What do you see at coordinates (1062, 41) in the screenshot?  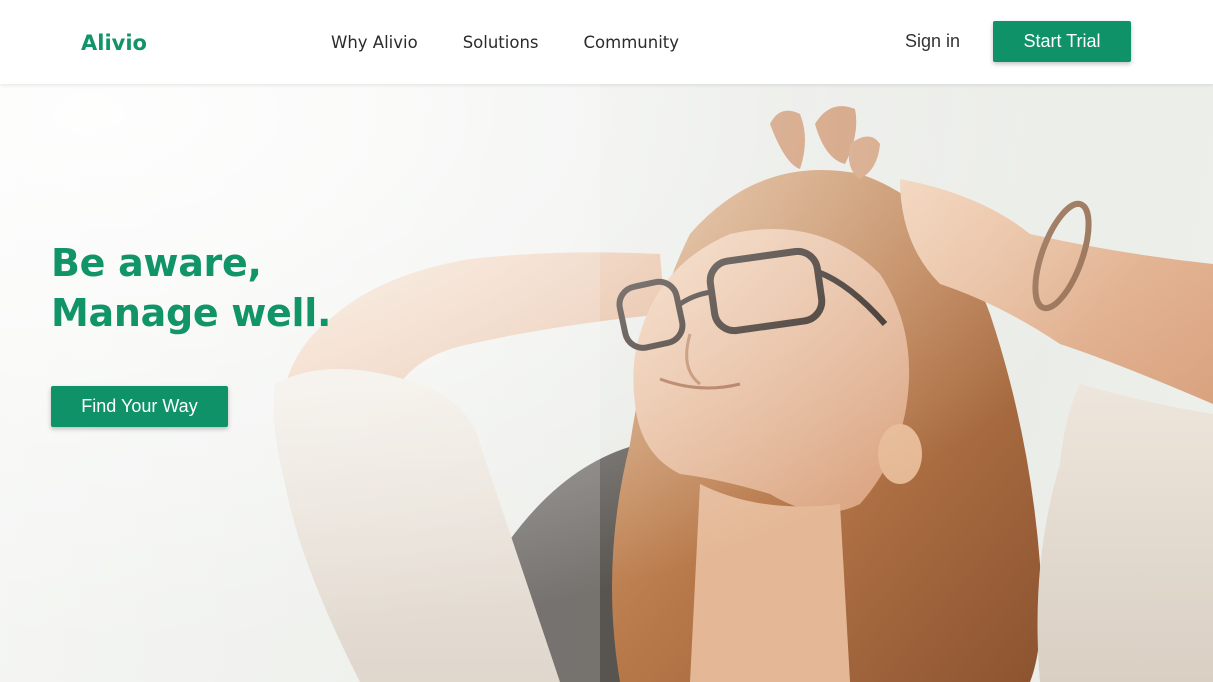 I see `start-trial-button: Start Trial` at bounding box center [1062, 41].